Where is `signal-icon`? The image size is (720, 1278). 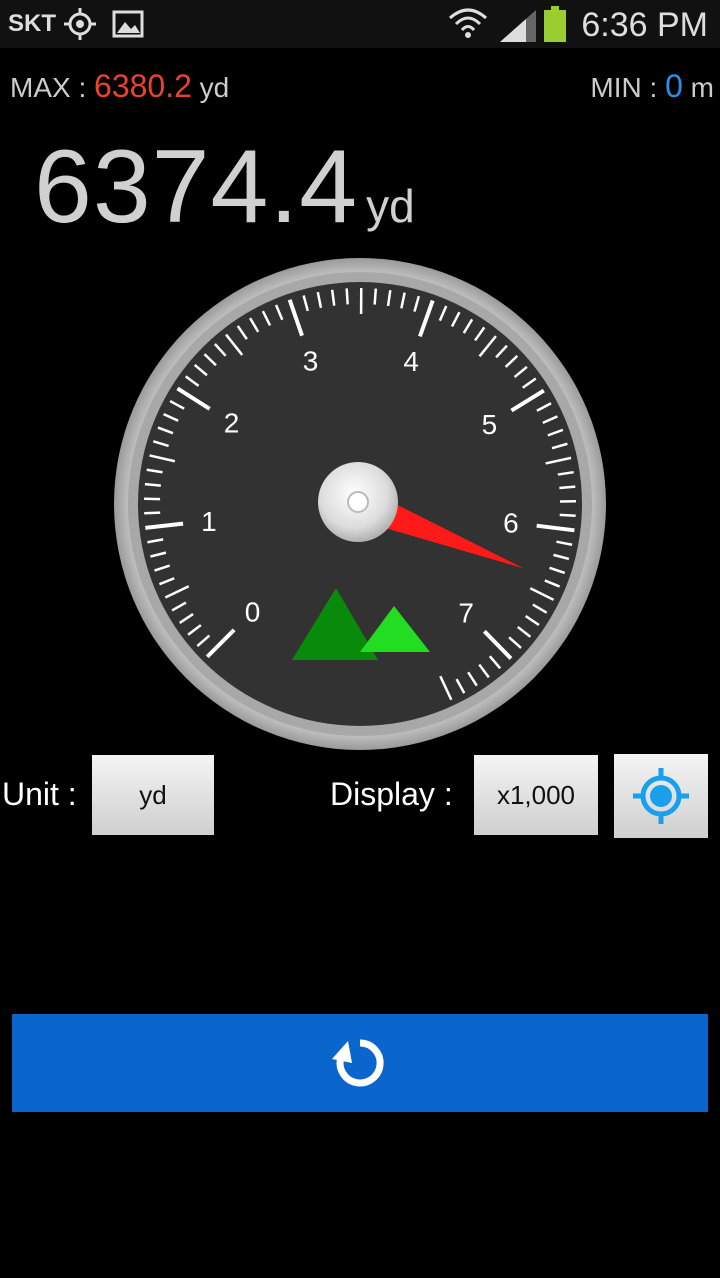 signal-icon is located at coordinates (518, 26).